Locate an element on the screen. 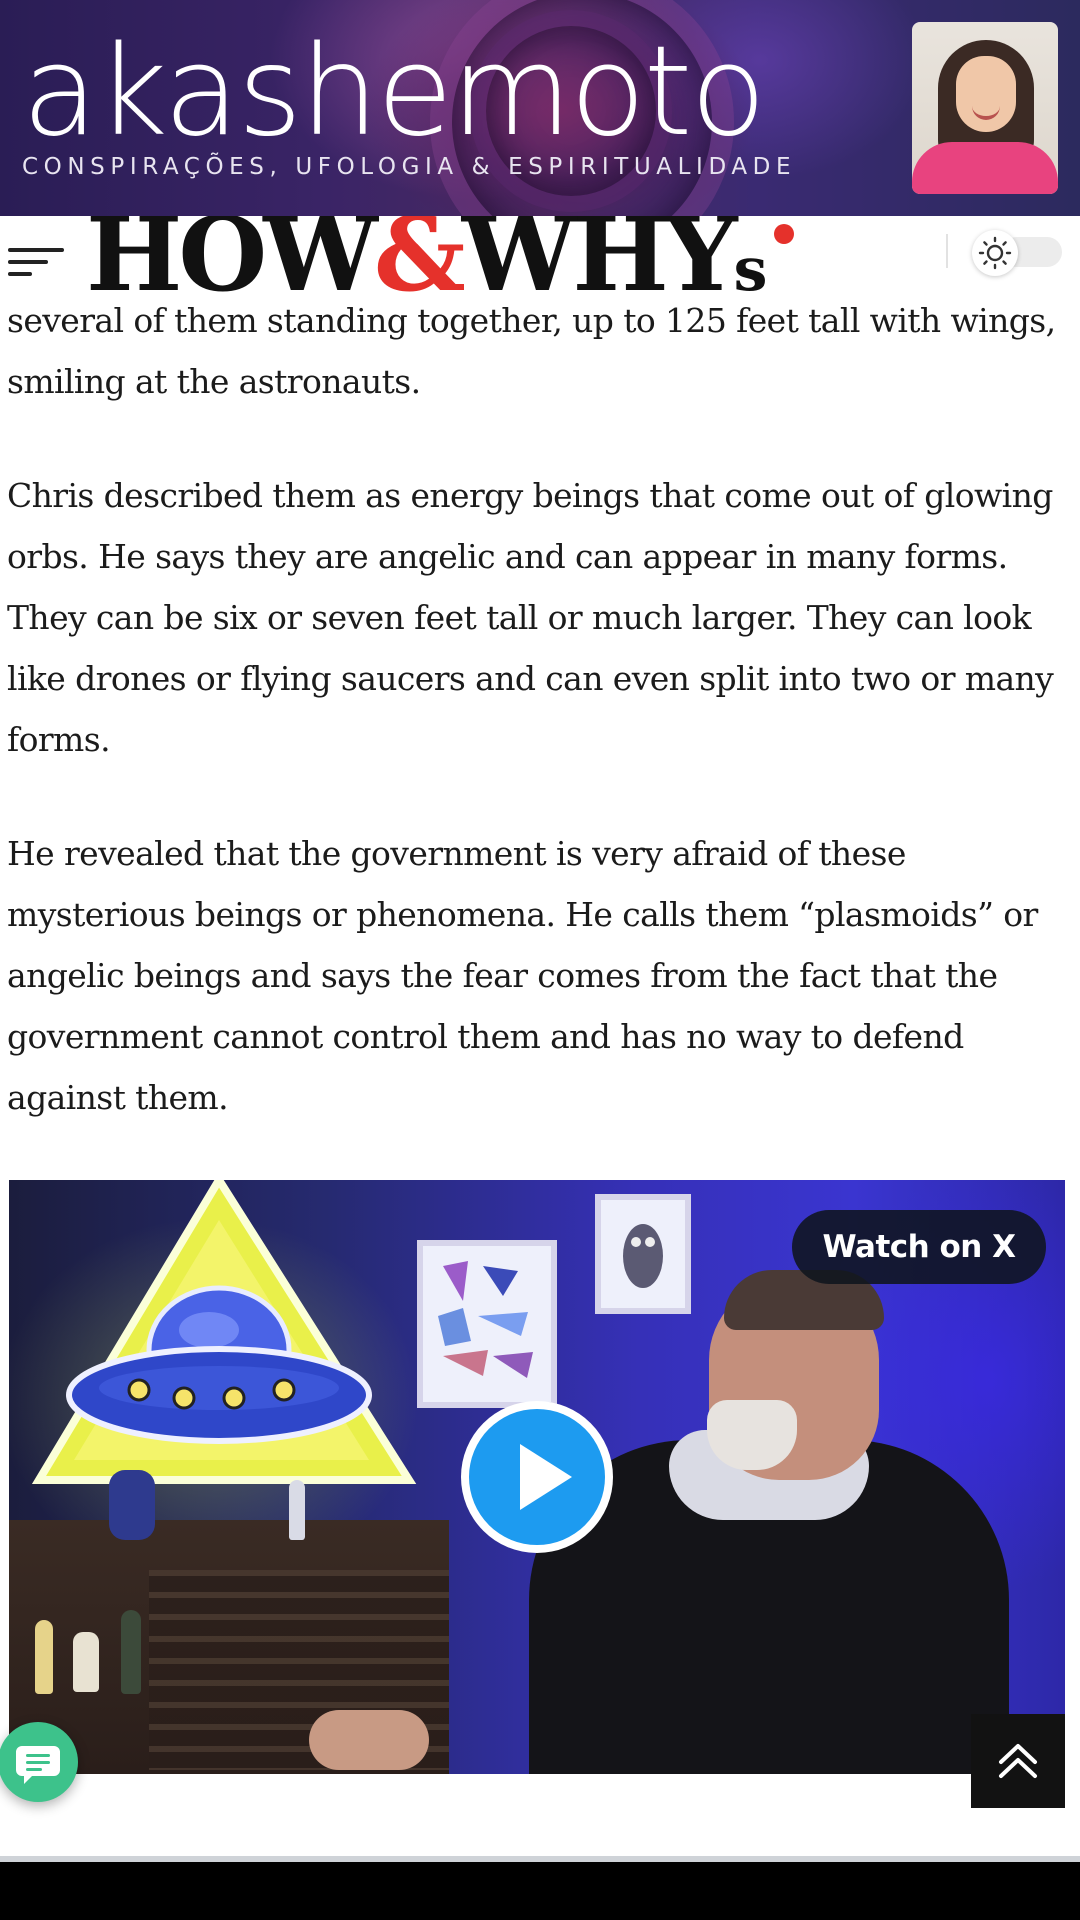  header-divider is located at coordinates (947, 251).